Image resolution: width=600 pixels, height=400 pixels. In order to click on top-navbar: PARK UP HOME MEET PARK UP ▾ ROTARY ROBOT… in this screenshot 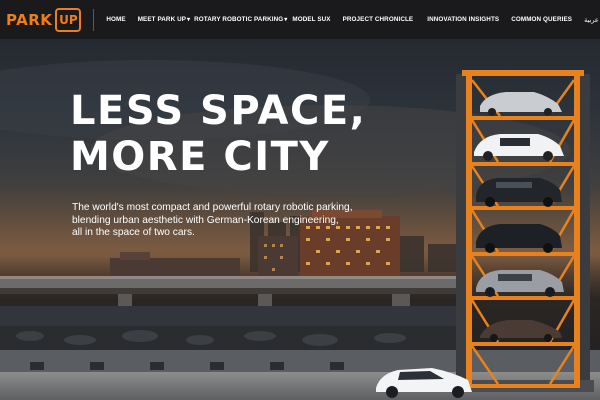, I will do `click(300, 20)`.